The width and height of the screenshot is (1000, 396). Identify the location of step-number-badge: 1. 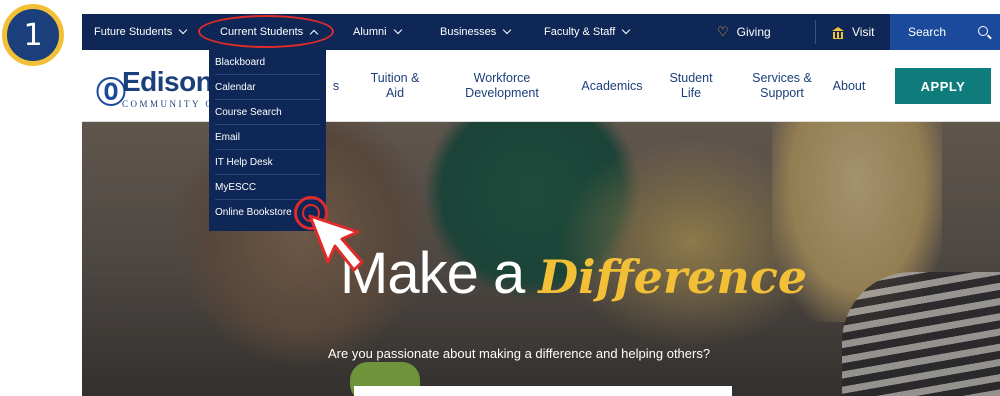
(33, 35).